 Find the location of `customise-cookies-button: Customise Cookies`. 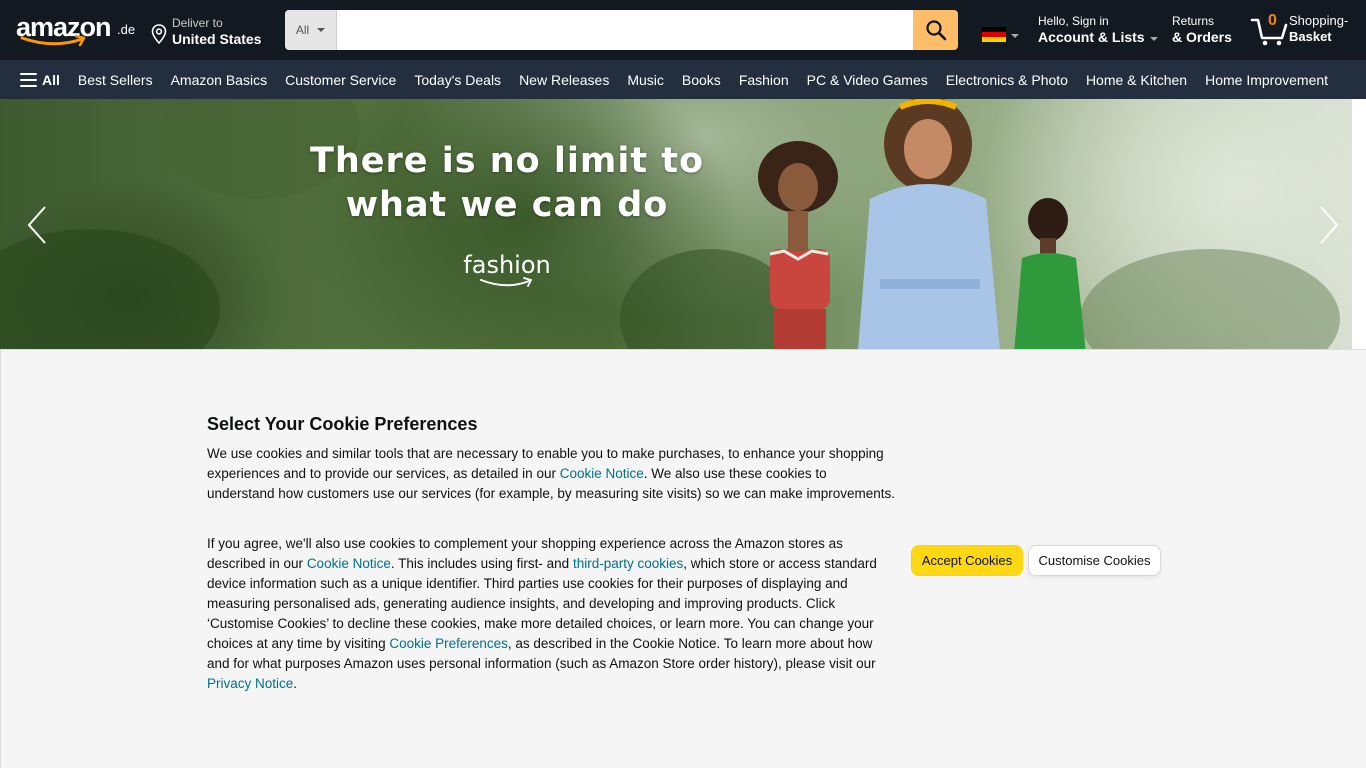

customise-cookies-button: Customise Cookies is located at coordinates (1094, 560).